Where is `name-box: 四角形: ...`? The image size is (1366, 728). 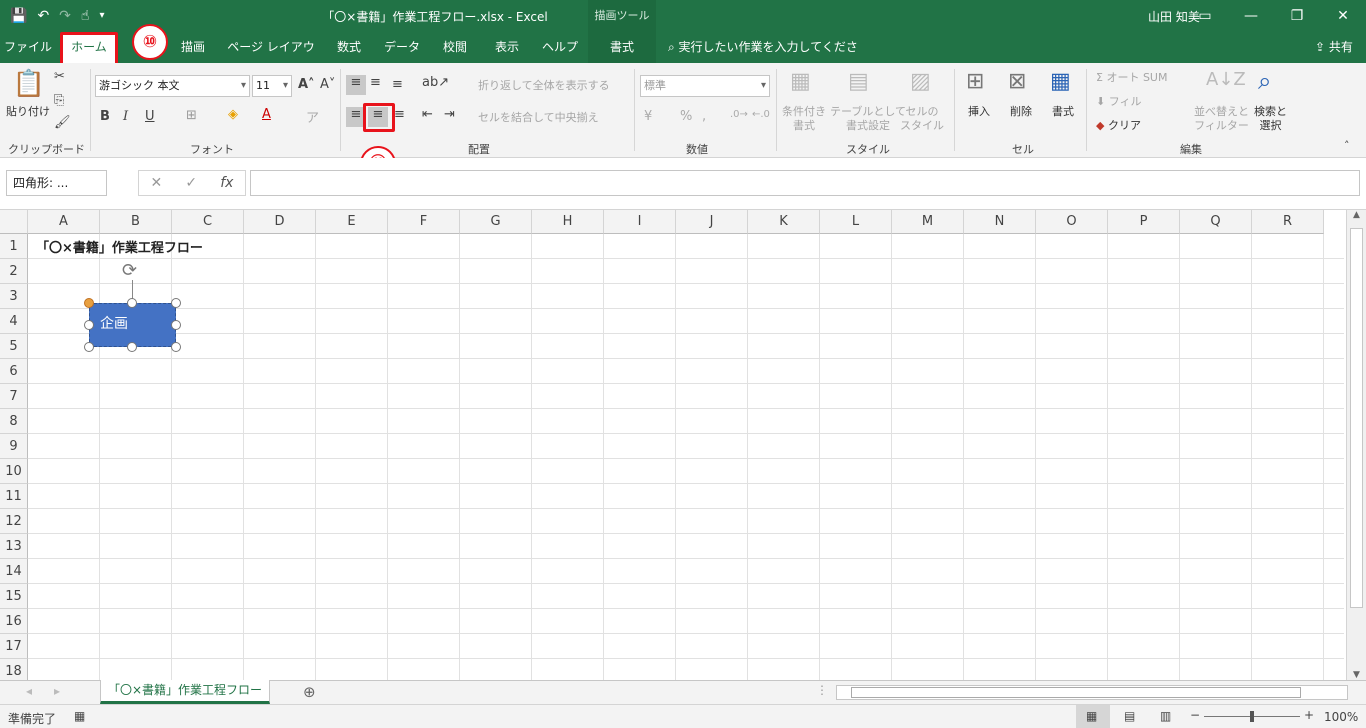 name-box: 四角形: ... is located at coordinates (56, 183).